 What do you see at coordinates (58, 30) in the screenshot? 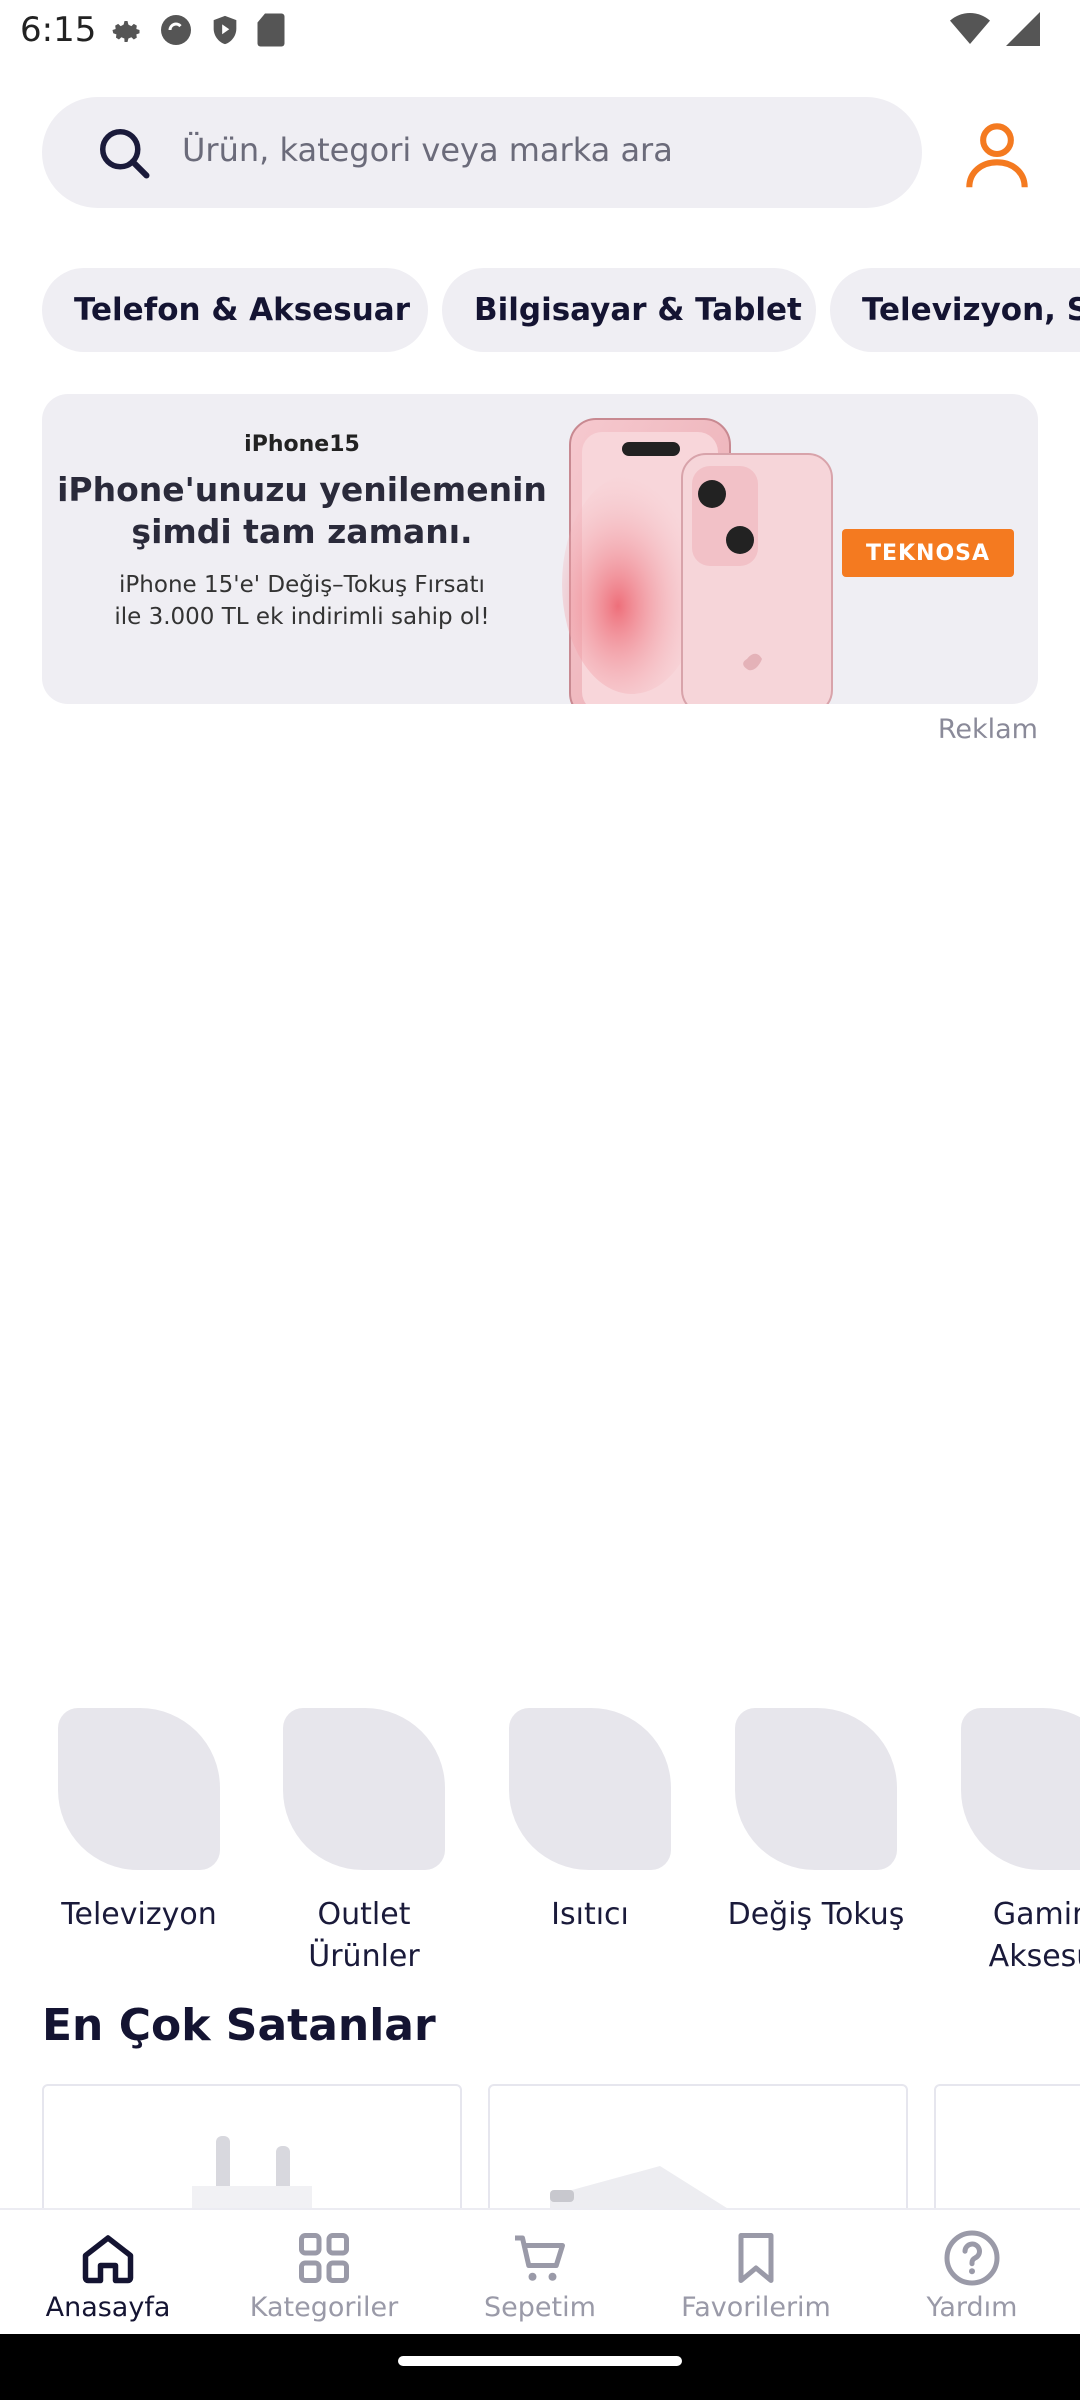
I see `status-time: 6:15` at bounding box center [58, 30].